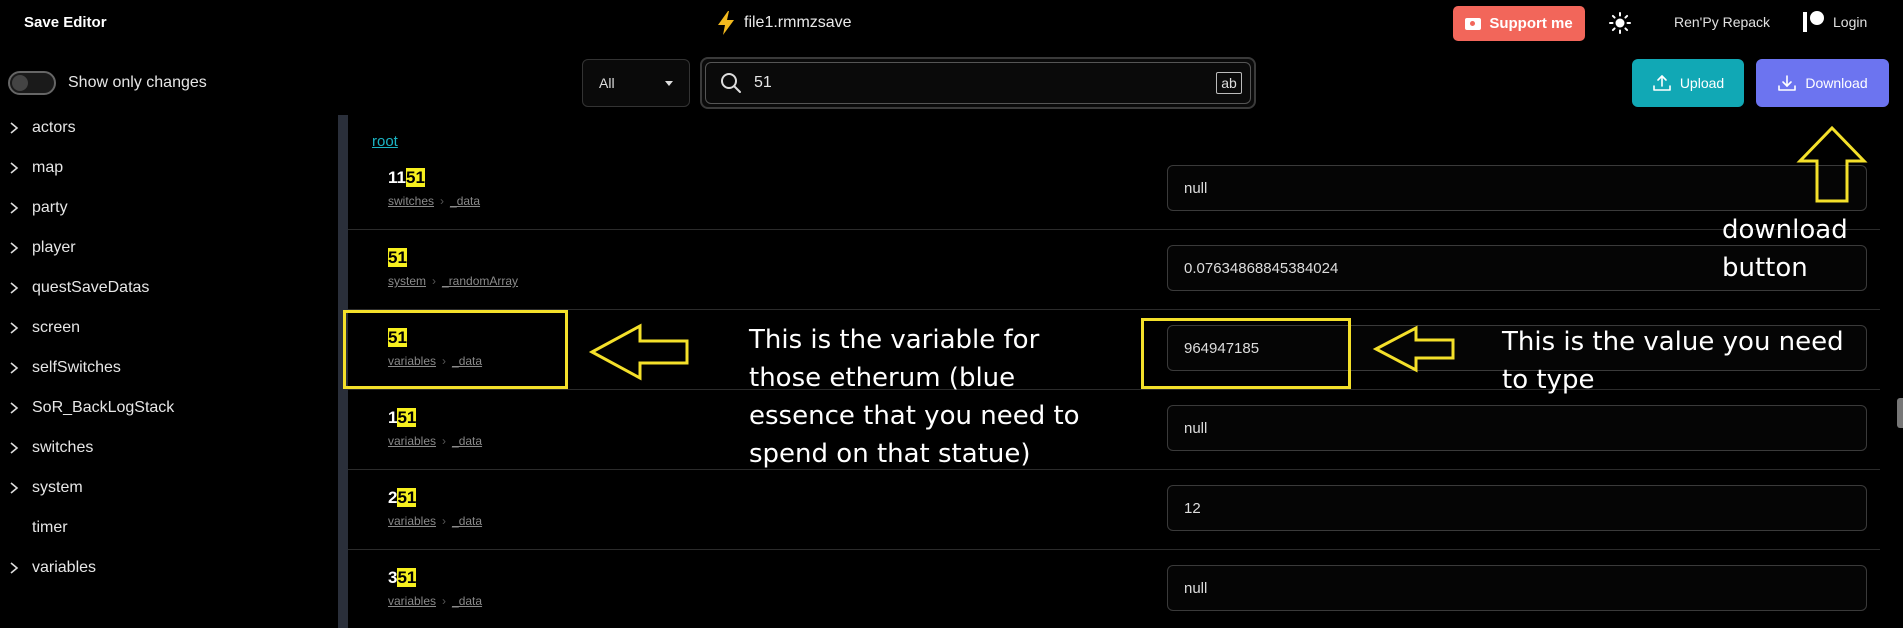 This screenshot has width=1903, height=628. I want to click on toggle-knob, so click(20, 83).